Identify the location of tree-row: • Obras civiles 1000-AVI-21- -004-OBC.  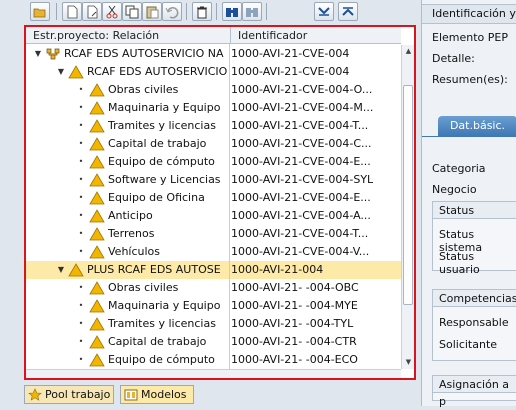
(213, 288).